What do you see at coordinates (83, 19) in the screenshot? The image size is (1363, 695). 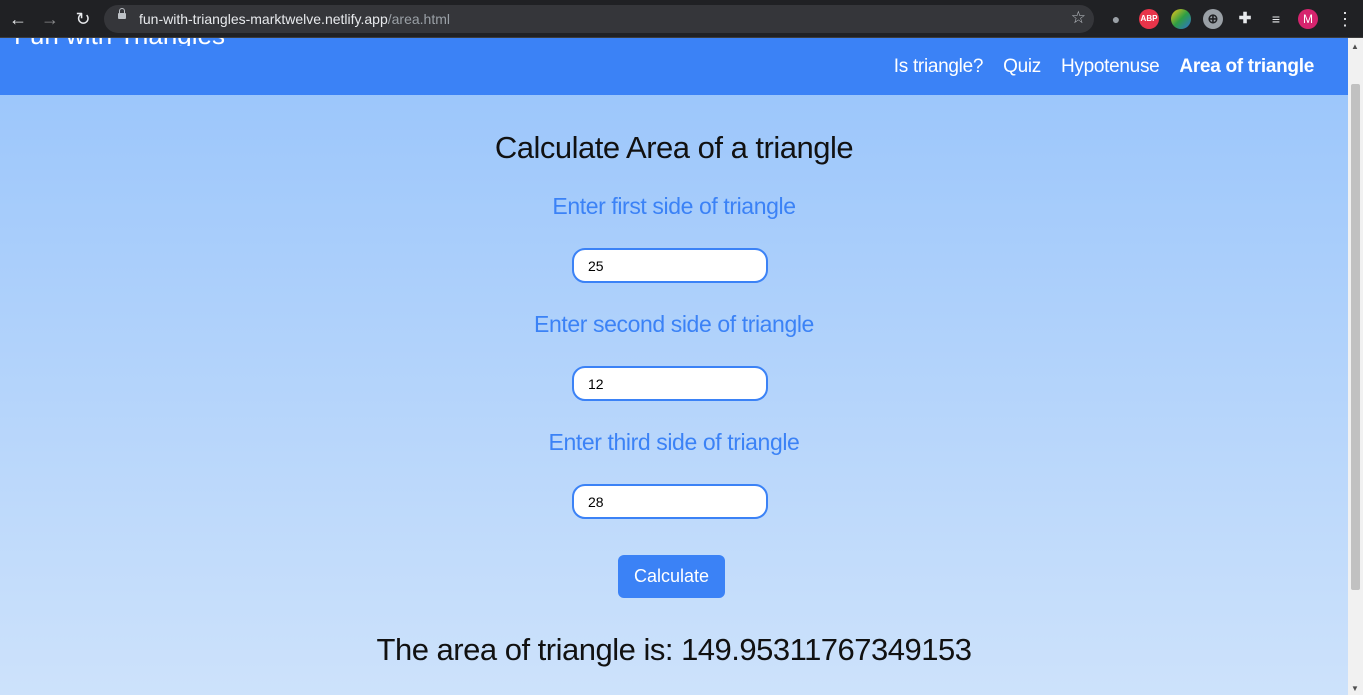 I see `reload-icon: ↻` at bounding box center [83, 19].